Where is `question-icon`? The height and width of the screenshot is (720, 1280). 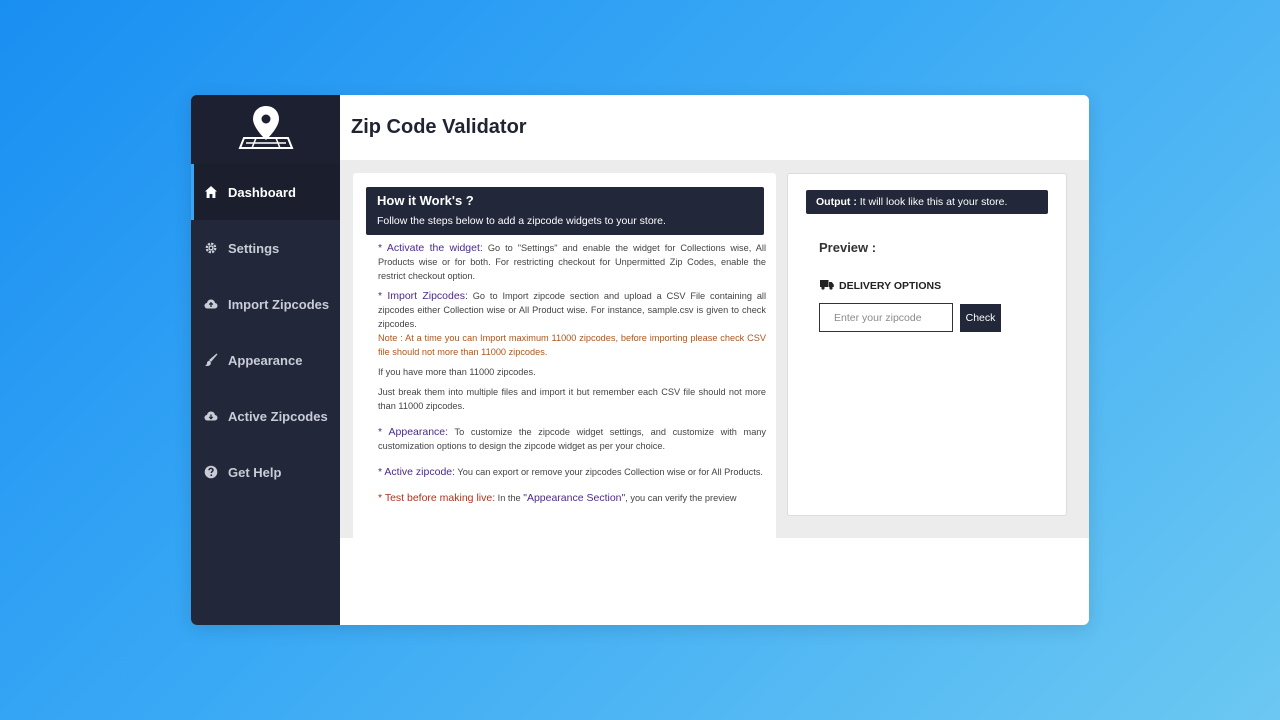
question-icon is located at coordinates (211, 472).